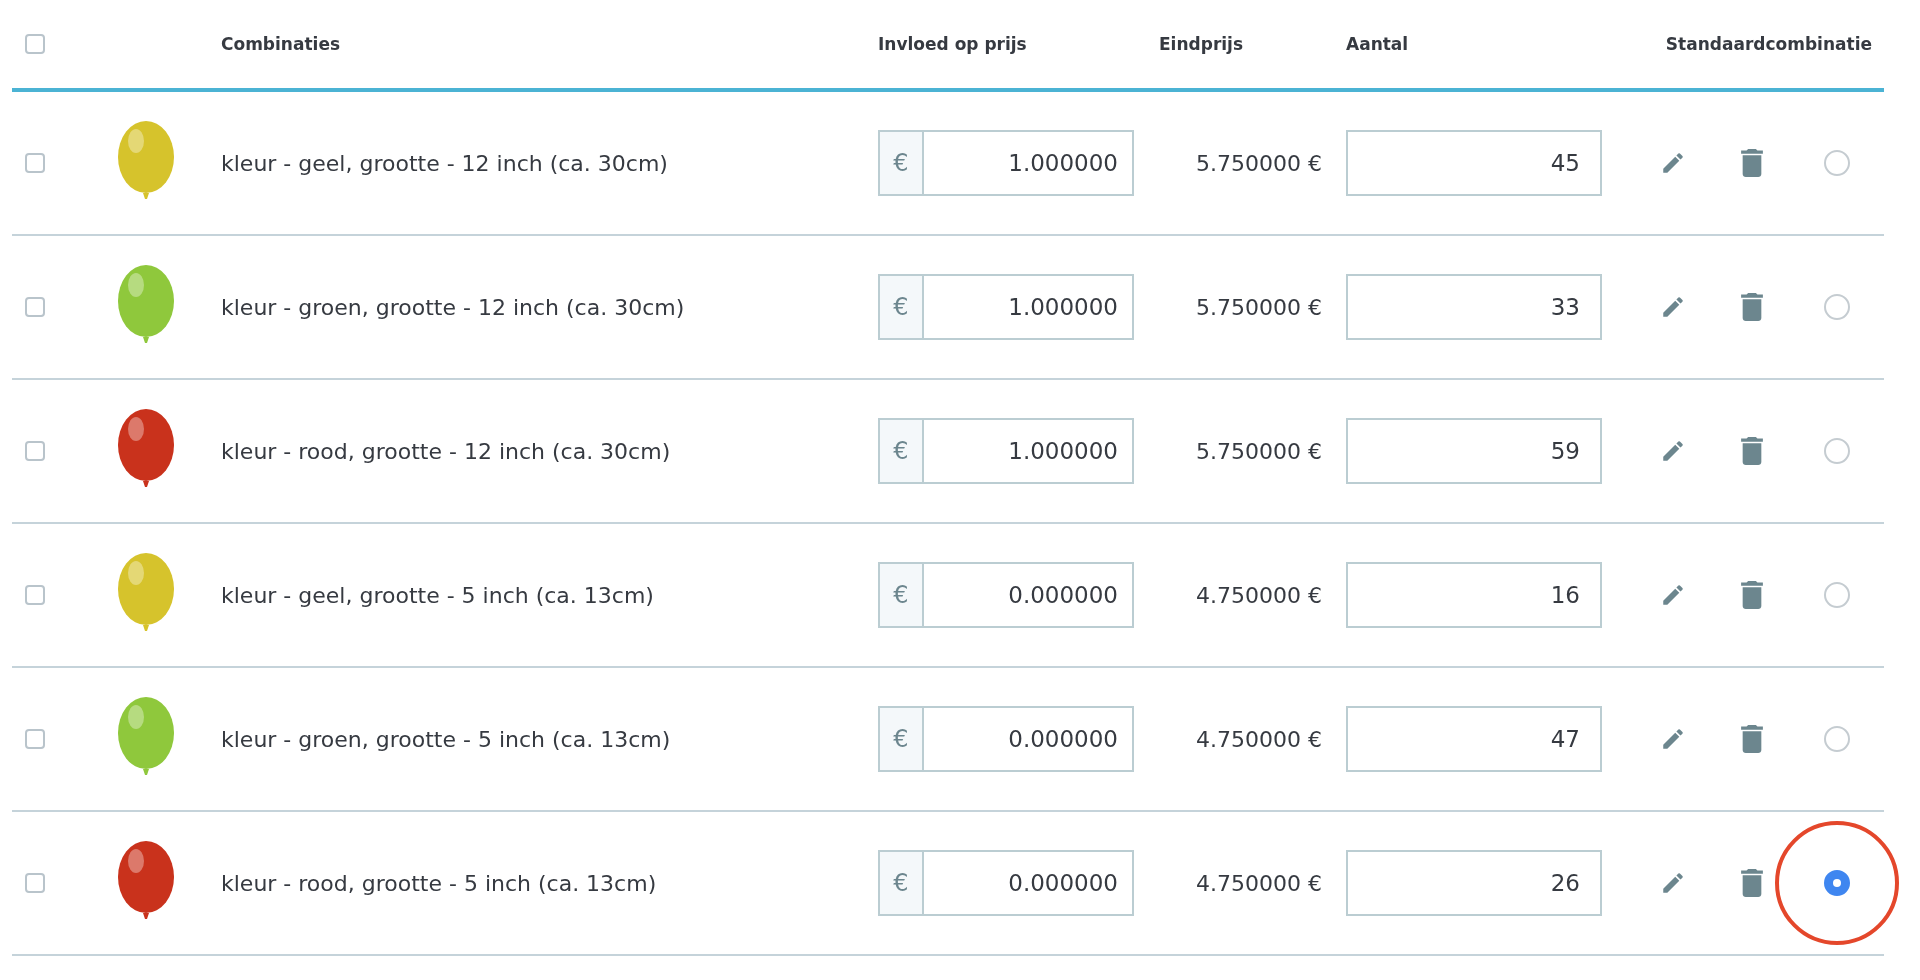  I want to click on combination-name: kleur - geel, grootte - 12 inch (ca. 30cm), so click(444, 163).